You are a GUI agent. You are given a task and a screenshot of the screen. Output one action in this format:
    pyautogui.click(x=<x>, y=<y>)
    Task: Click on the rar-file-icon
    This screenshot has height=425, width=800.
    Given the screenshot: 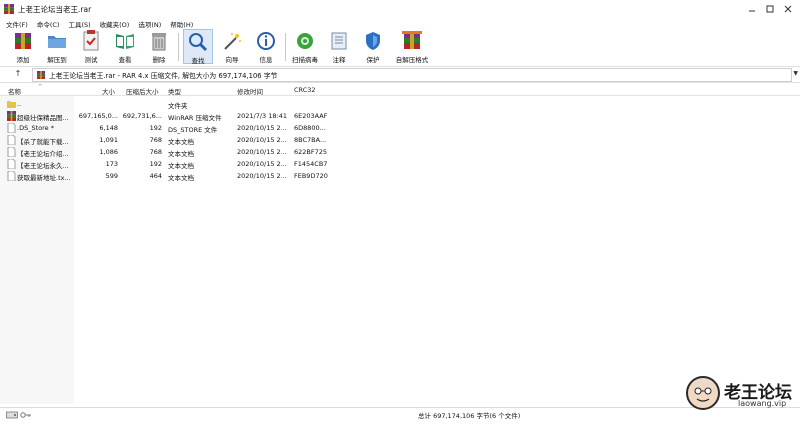 What is the action you would take?
    pyautogui.click(x=41, y=75)
    